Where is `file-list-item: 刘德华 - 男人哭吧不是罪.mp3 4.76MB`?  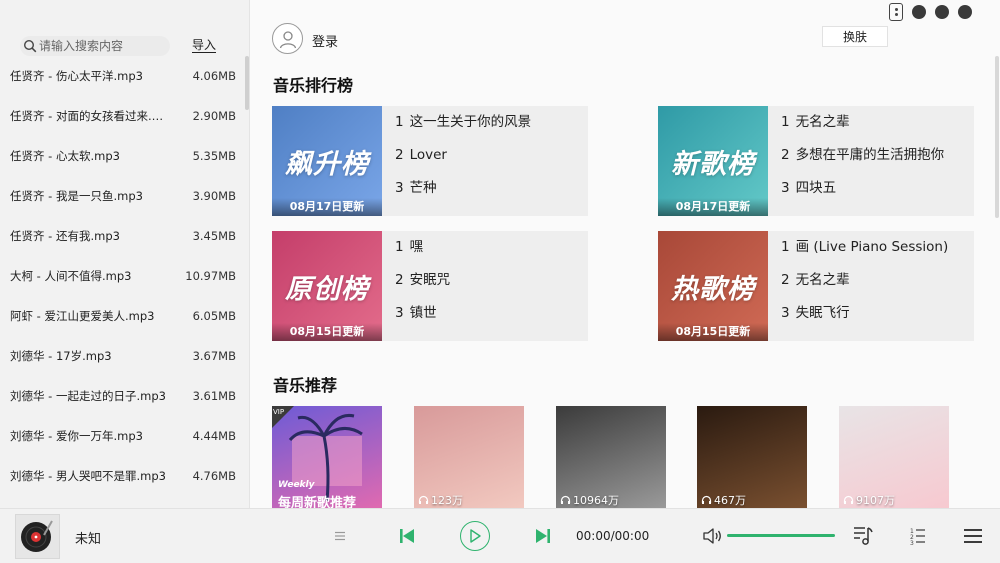 file-list-item: 刘德华 - 男人哭吧不是罪.mp3 4.76MB is located at coordinates (122, 476).